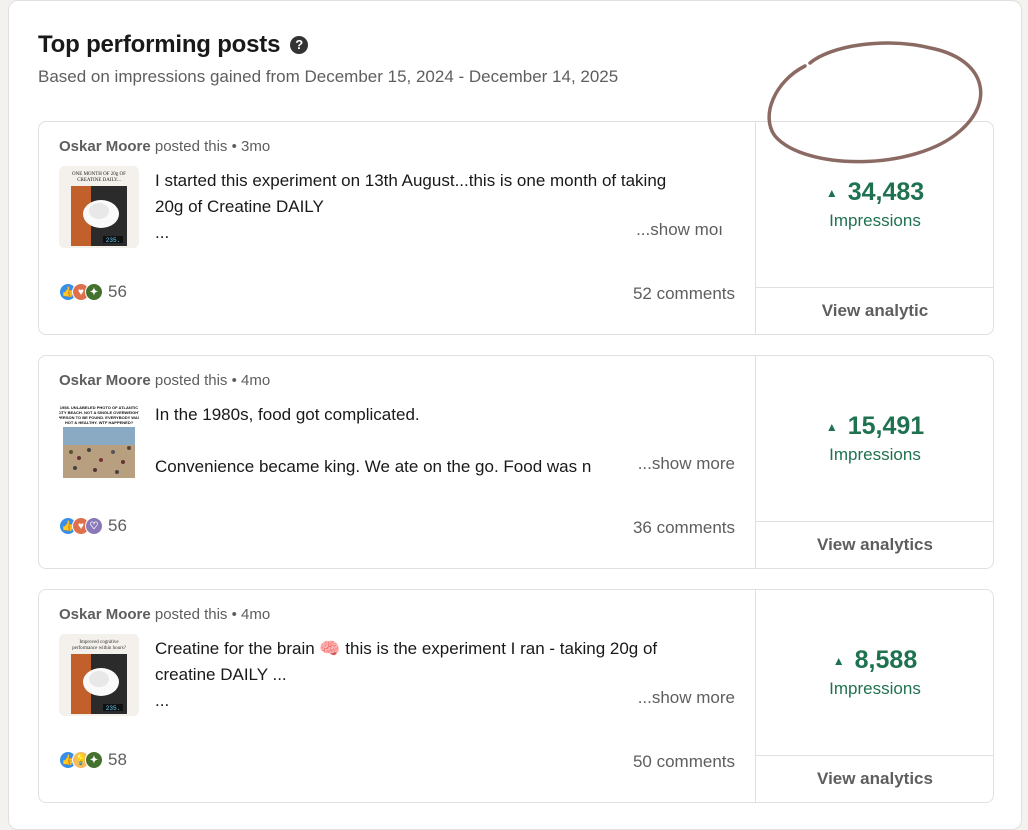 The width and height of the screenshot is (1028, 830). I want to click on reactions: 👍 ♥ ♡ 56, so click(93, 526).